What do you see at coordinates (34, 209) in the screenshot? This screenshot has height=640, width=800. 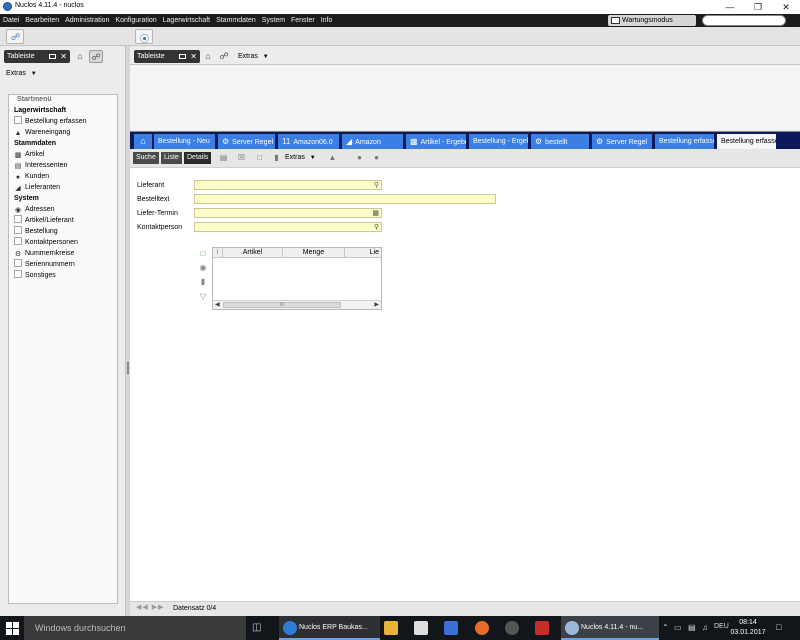 I see `start-menu-item: ◉ Adressen` at bounding box center [34, 209].